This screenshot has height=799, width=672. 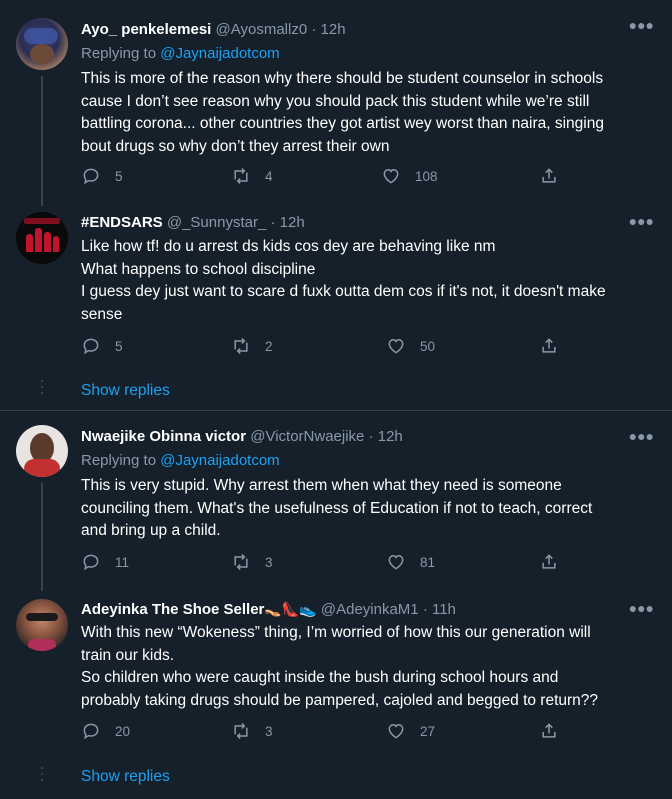 I want to click on reply-count: 20, so click(x=123, y=731).